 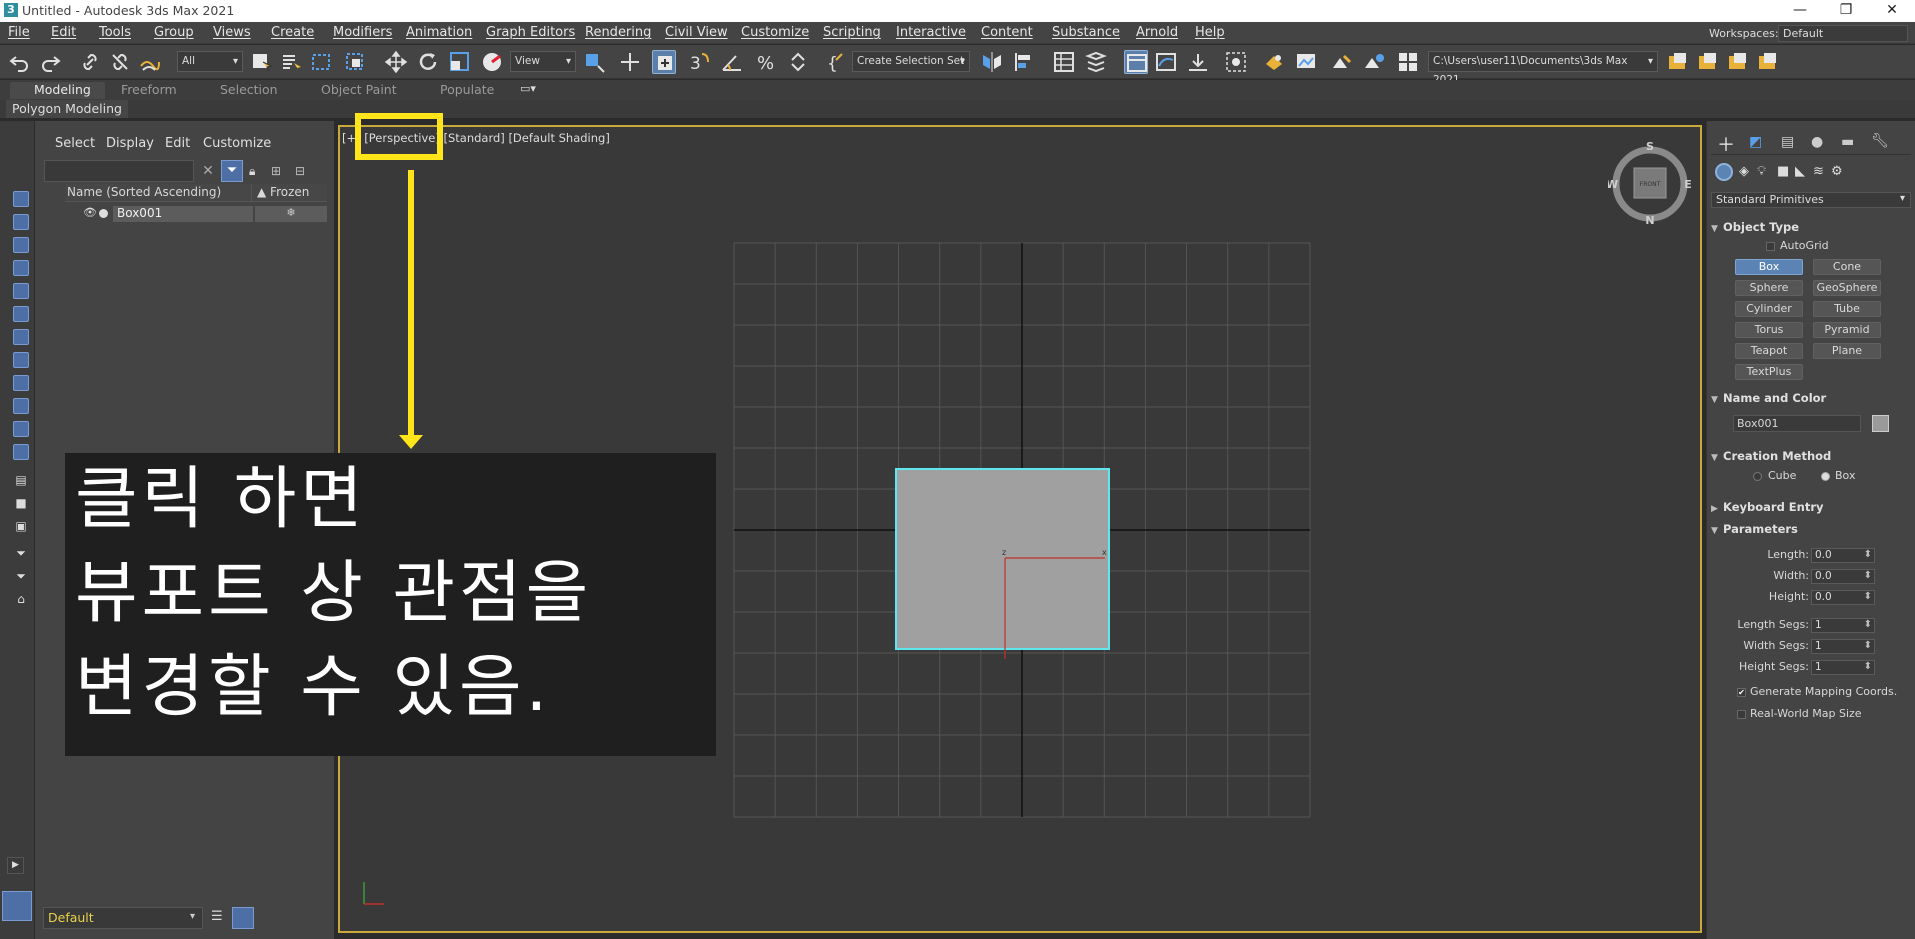 What do you see at coordinates (192, 916) in the screenshot?
I see `layer-dropdown-arrow-icon: ▾` at bounding box center [192, 916].